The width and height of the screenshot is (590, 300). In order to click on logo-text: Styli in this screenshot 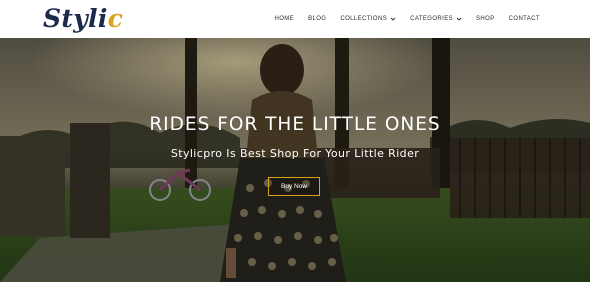, I will do `click(75, 18)`.